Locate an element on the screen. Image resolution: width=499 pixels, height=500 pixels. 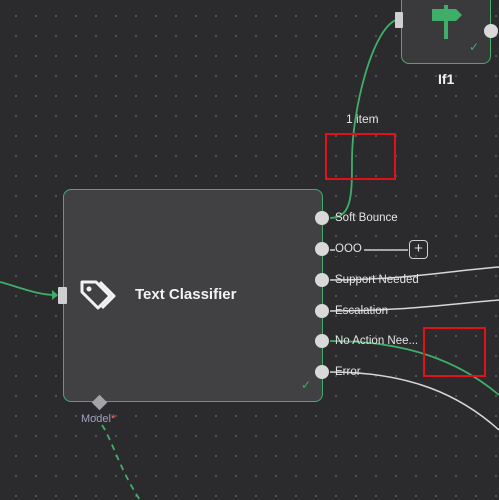
model-input-label: Model* is located at coordinates (98, 419).